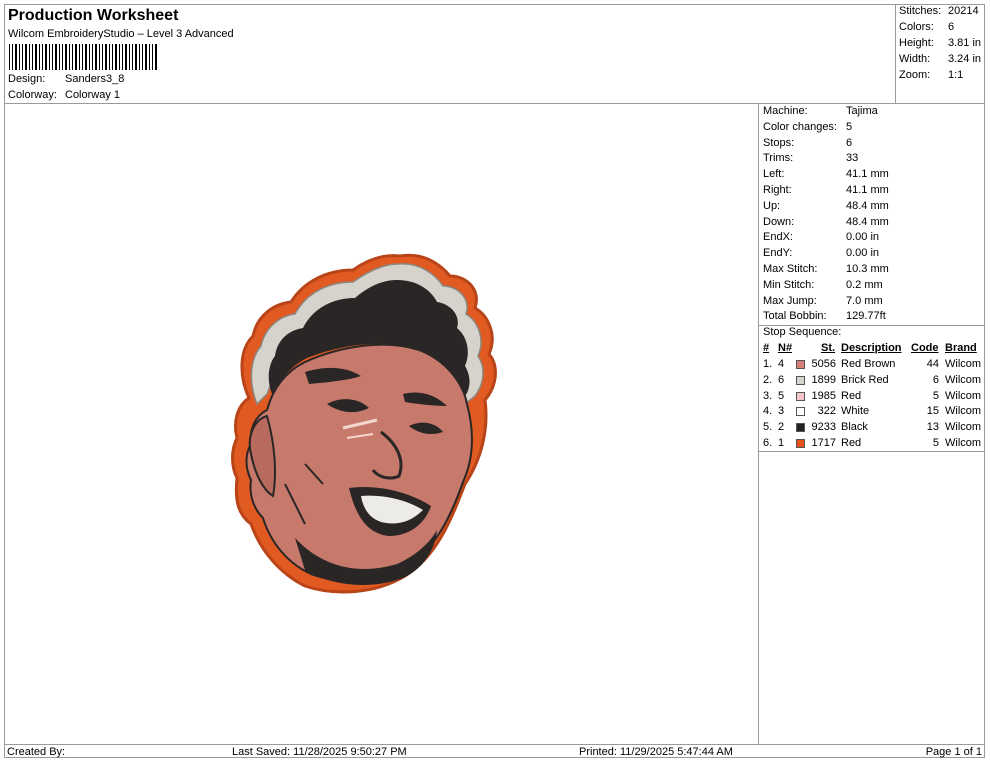  Describe the element at coordinates (95, 79) in the screenshot. I see `design-value: Sanders3_8` at that location.